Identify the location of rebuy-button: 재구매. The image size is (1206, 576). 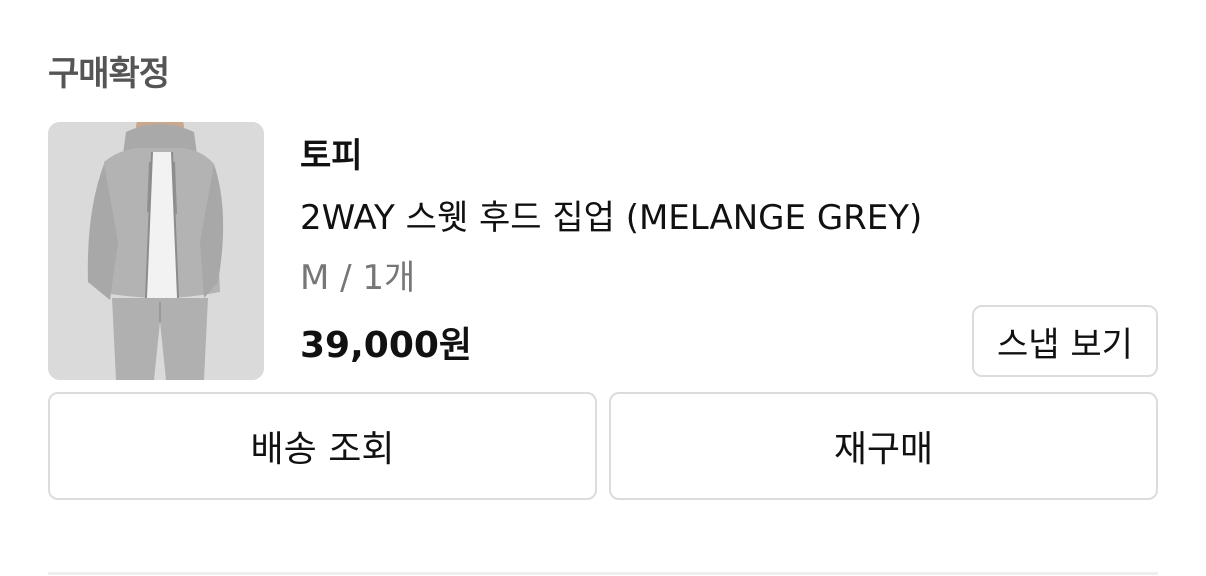
(883, 446).